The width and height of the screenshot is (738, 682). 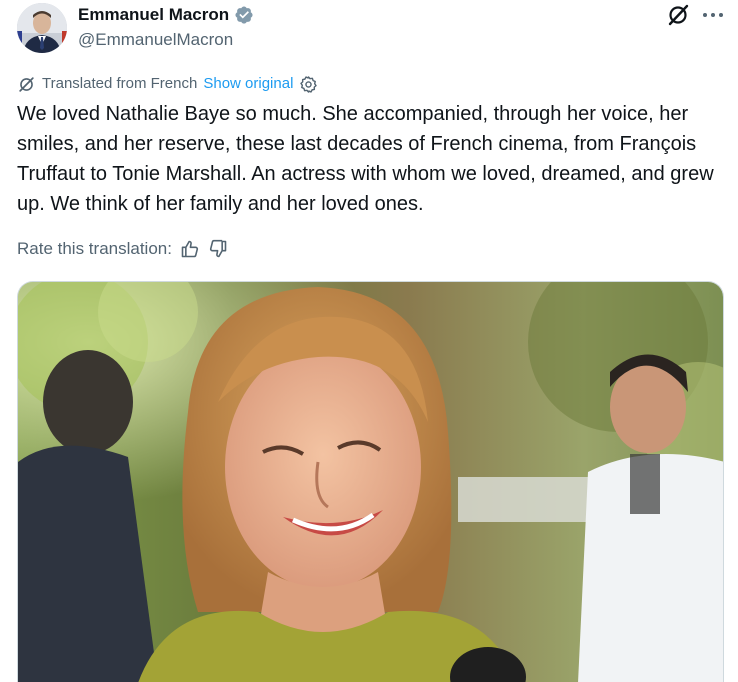 I want to click on avatar, so click(x=42, y=28).